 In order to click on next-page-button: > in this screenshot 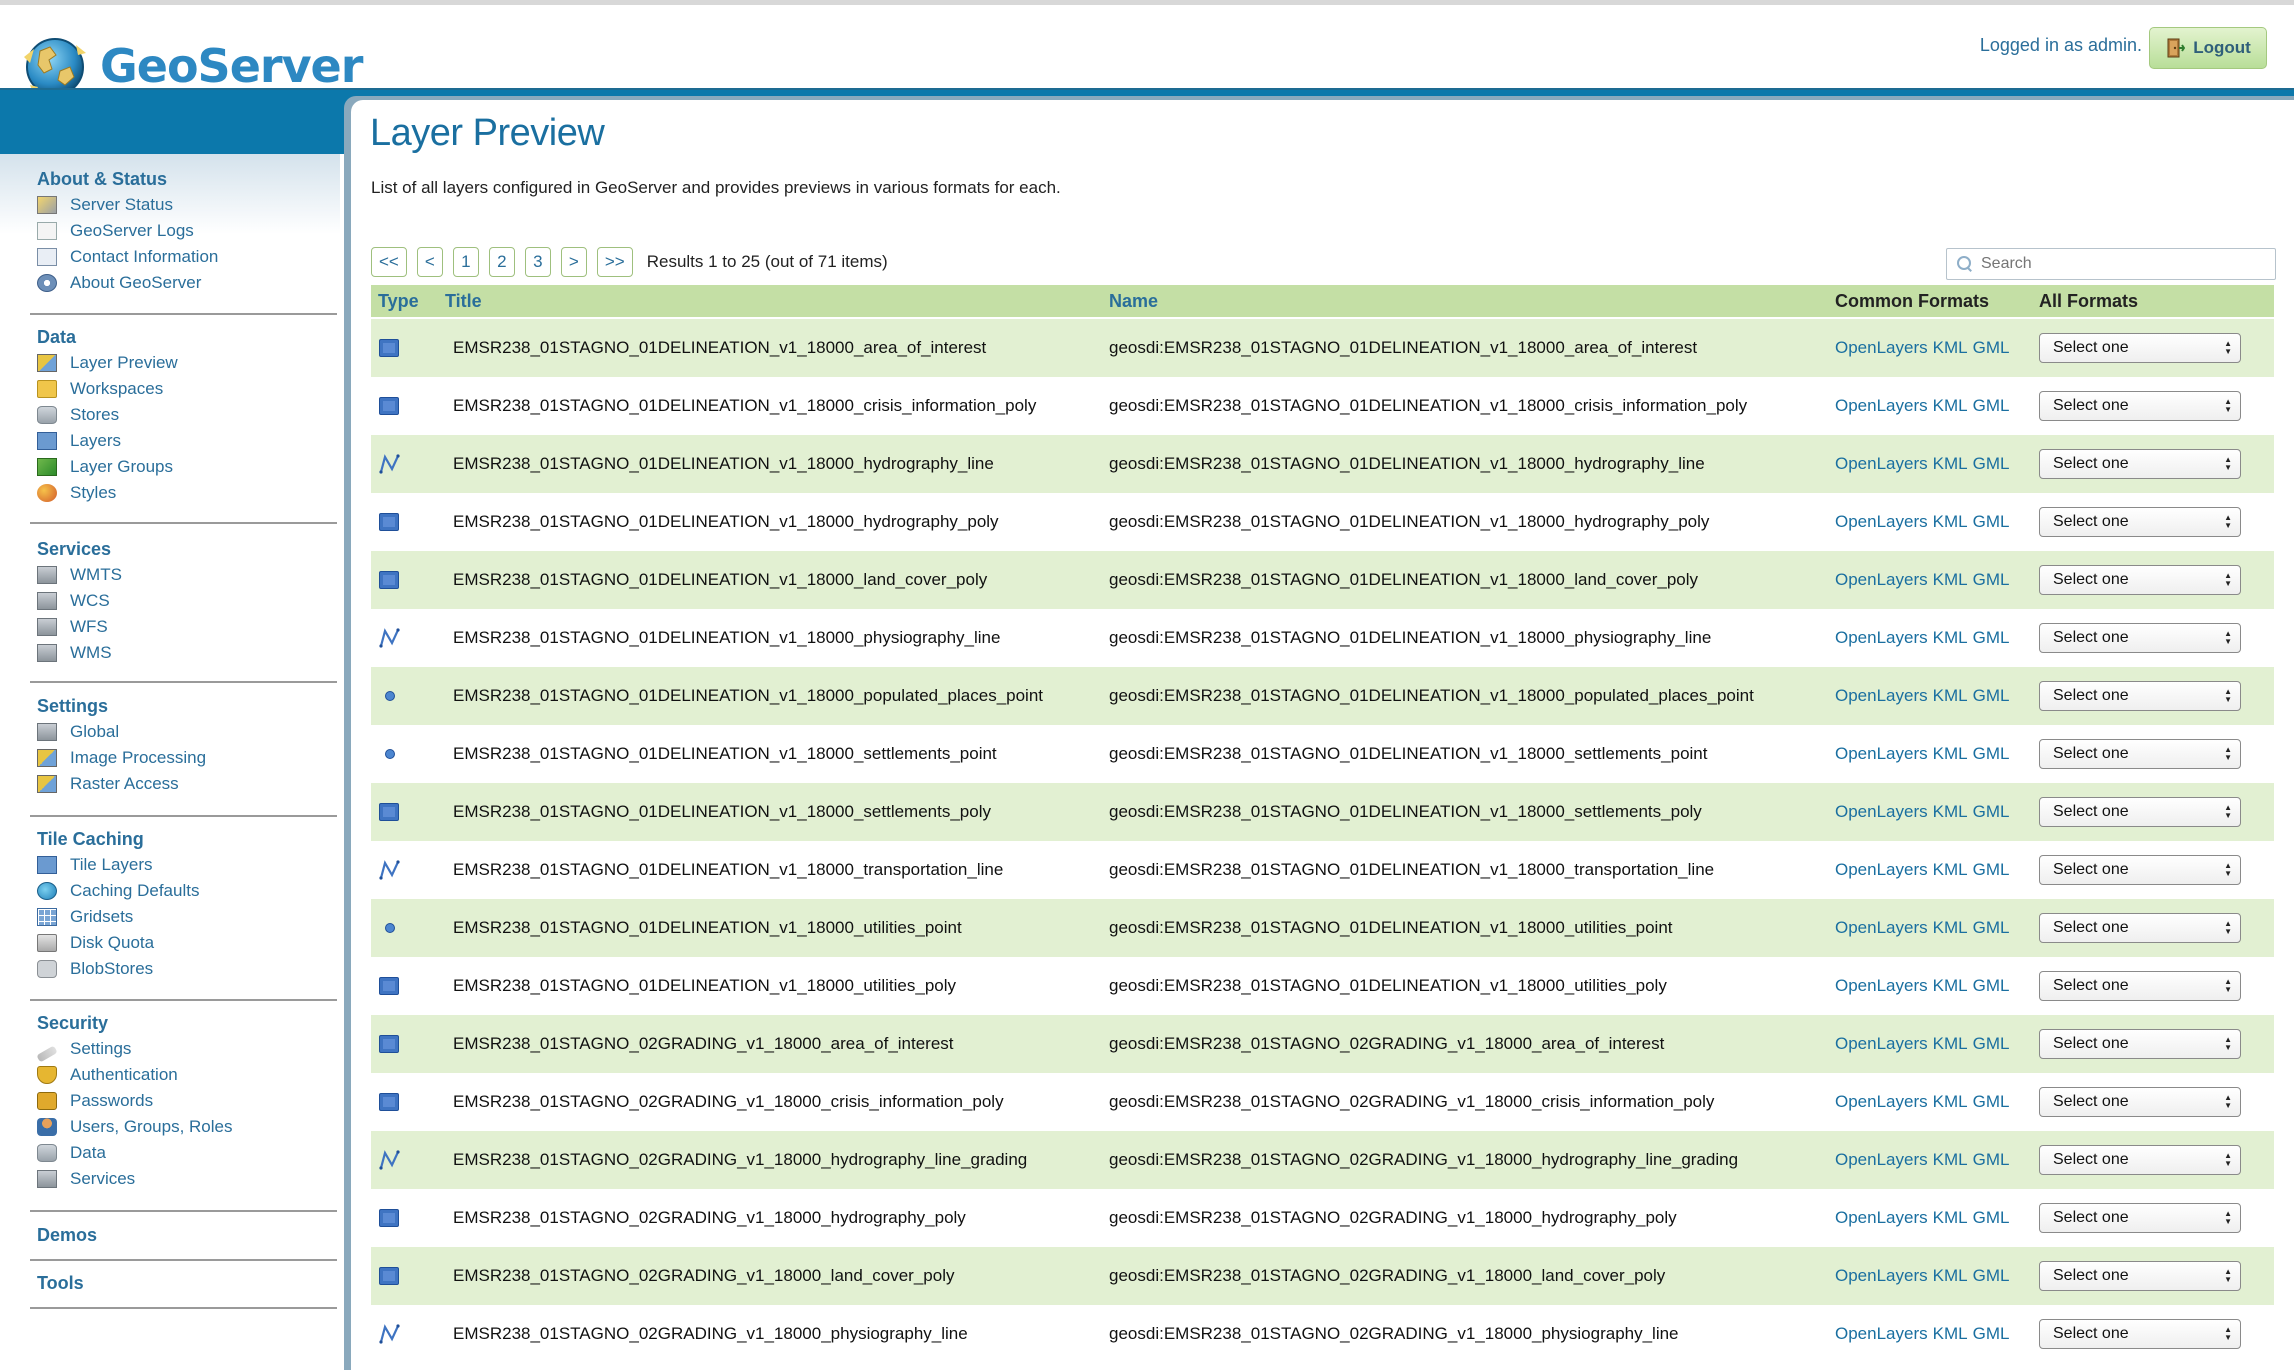, I will do `click(573, 262)`.